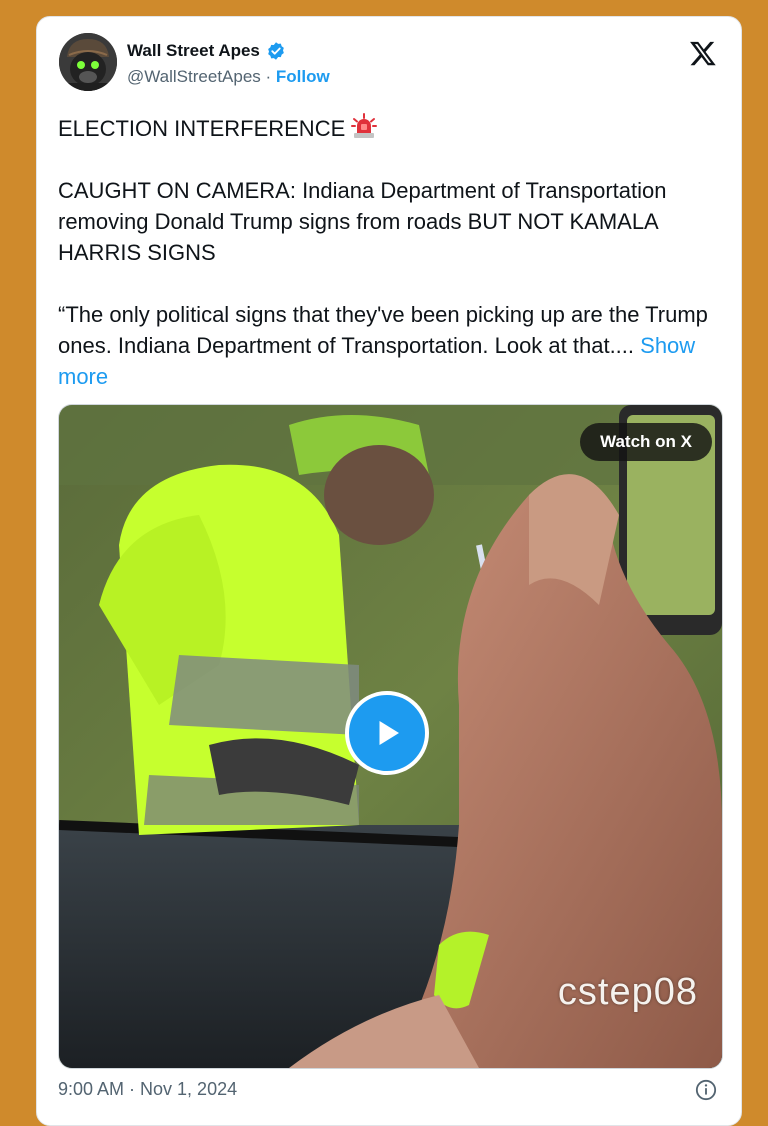 The width and height of the screenshot is (768, 1126). I want to click on video-watermark: cstep08, so click(627, 992).